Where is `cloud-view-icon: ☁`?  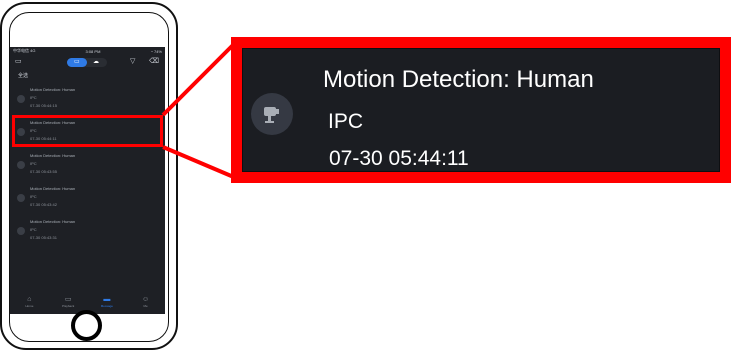 cloud-view-icon: ☁ is located at coordinates (96, 62).